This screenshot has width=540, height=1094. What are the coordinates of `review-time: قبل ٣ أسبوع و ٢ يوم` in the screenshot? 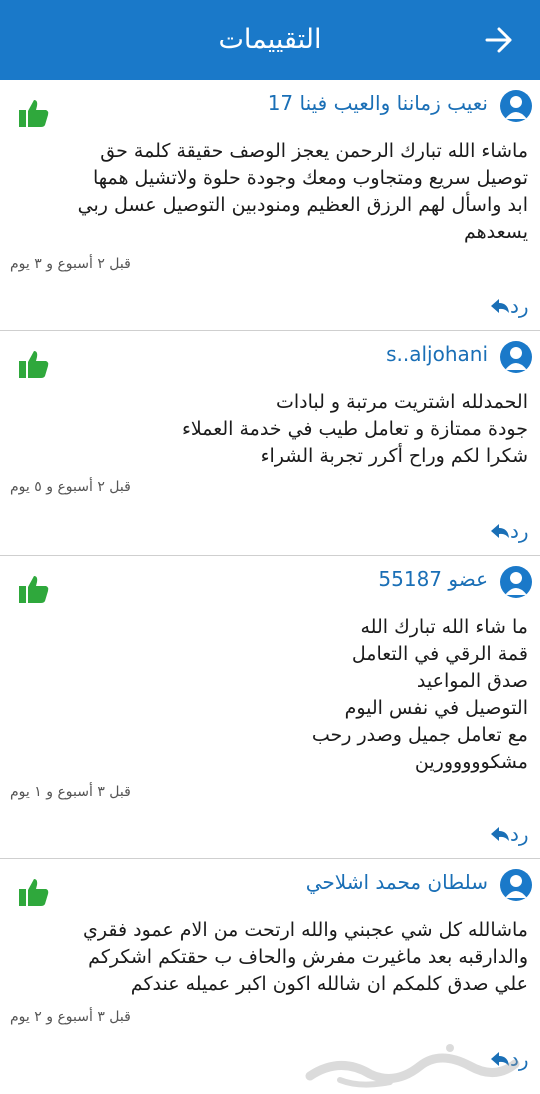 It's located at (70, 1017).